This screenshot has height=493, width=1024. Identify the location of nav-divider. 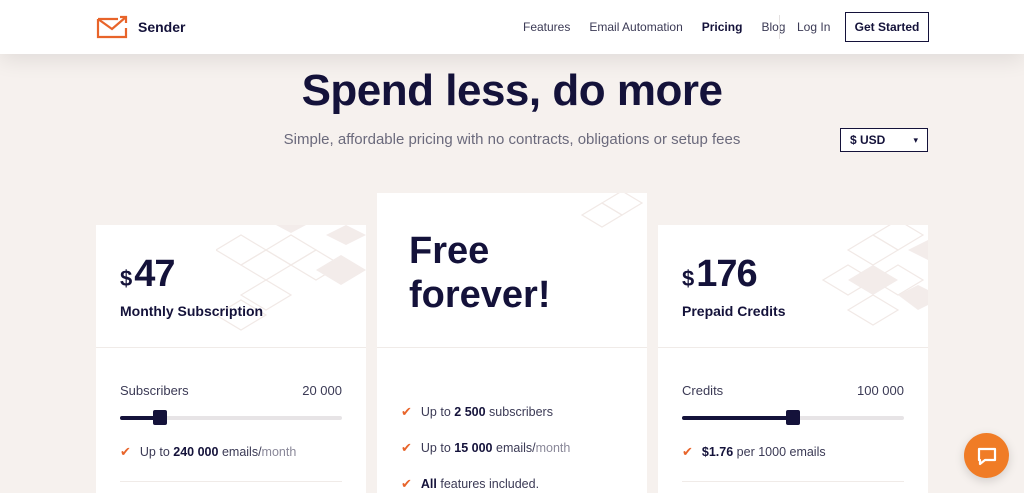
(779, 27).